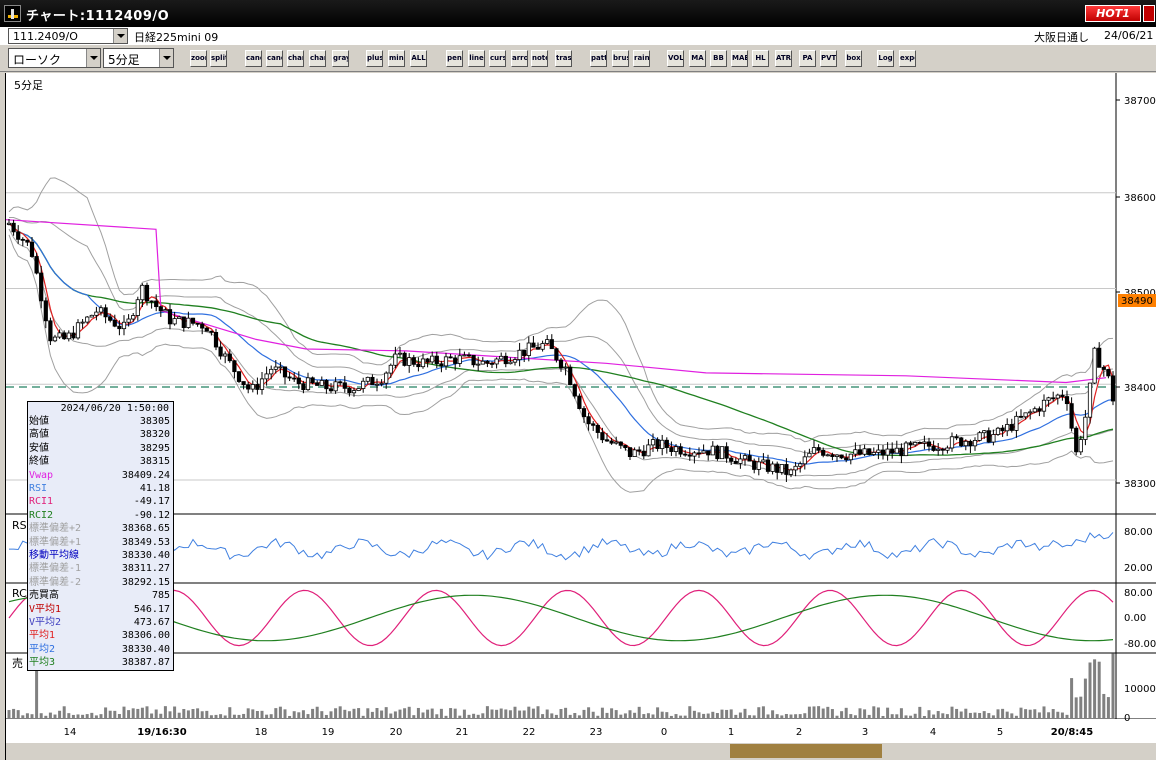 This screenshot has height=760, width=1156. Describe the element at coordinates (418, 58) in the screenshot. I see `toolbar-all-button: ALL` at that location.